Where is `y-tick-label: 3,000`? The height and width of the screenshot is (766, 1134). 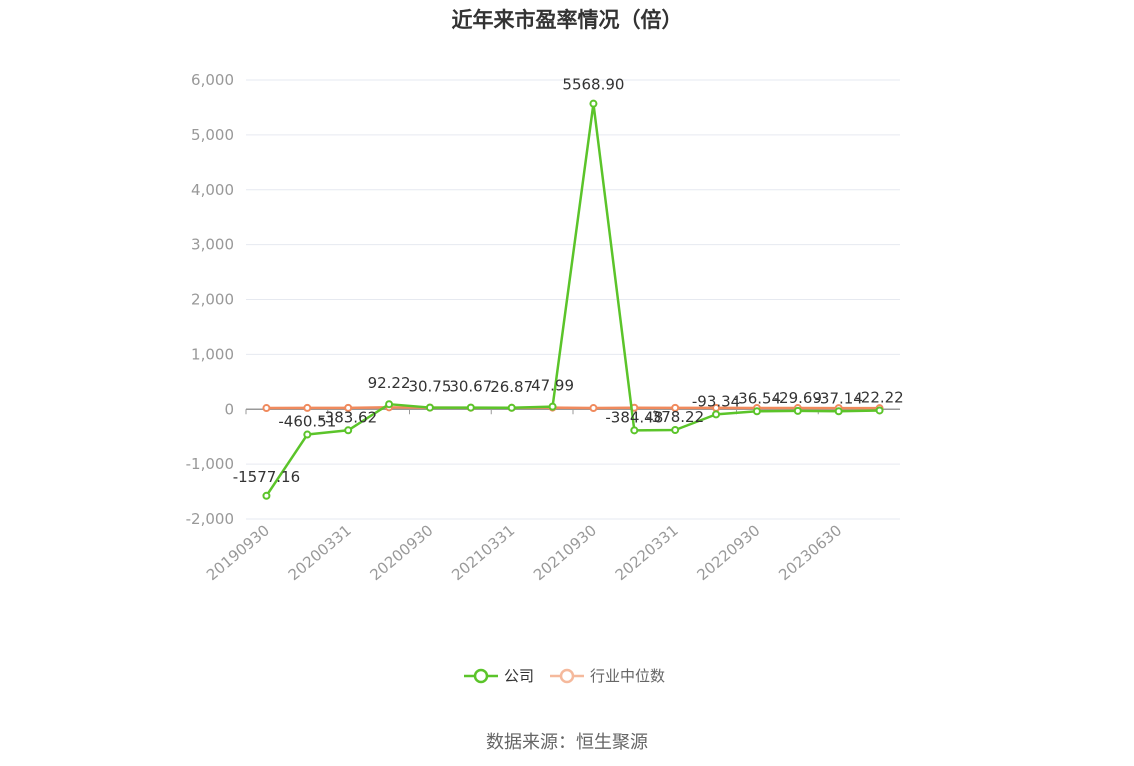 y-tick-label: 3,000 is located at coordinates (212, 245).